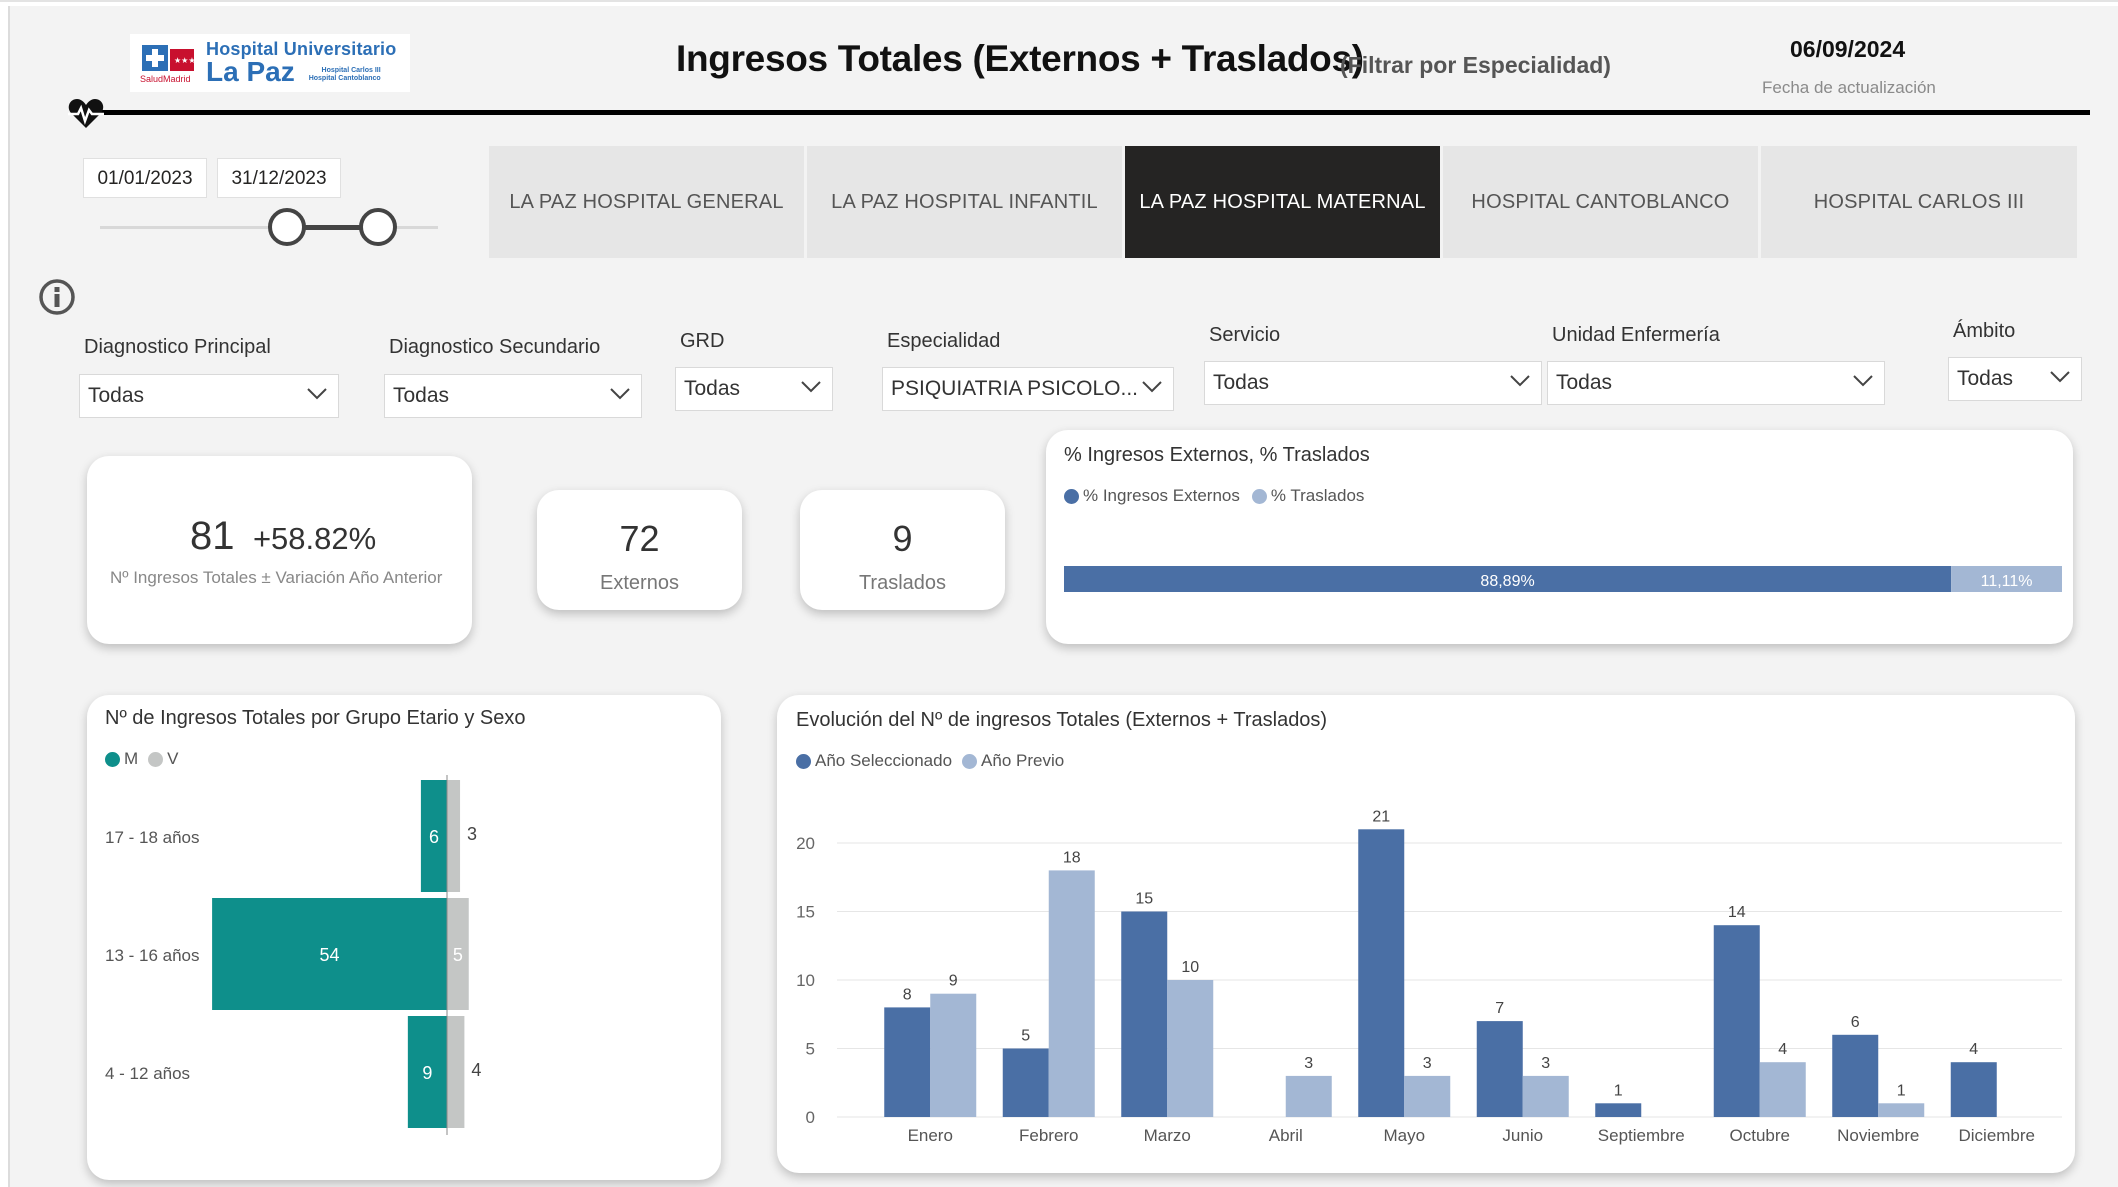  I want to click on info-icon, so click(57, 297).